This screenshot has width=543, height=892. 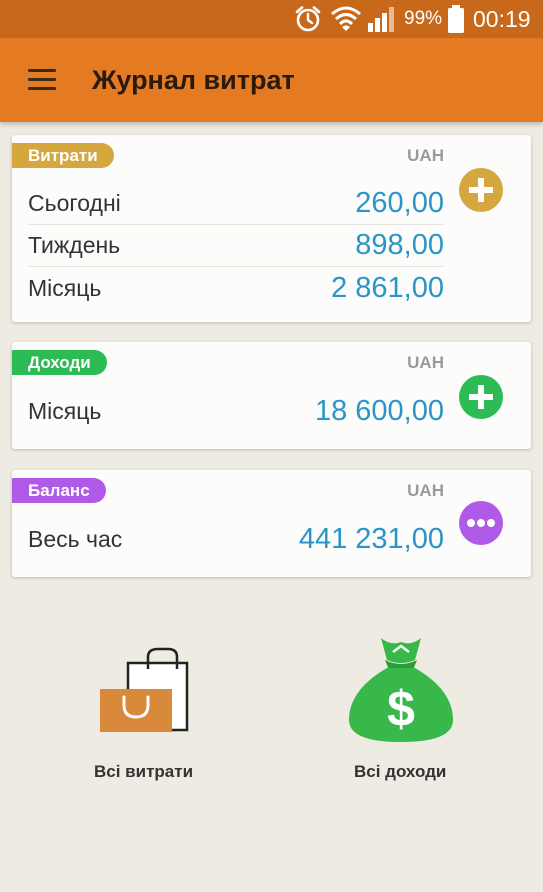 I want to click on all-expenses-label: Всі витрати, so click(x=144, y=771).